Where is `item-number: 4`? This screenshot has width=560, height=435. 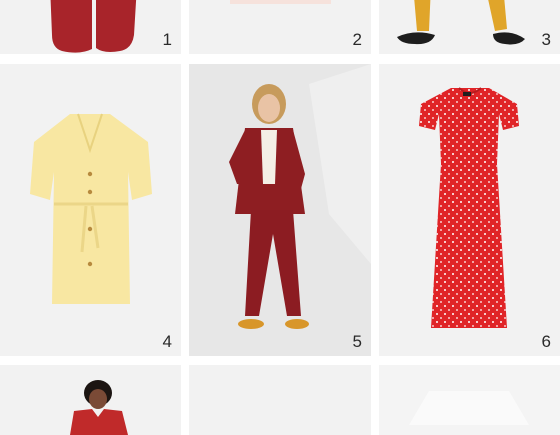 item-number: 4 is located at coordinates (167, 341).